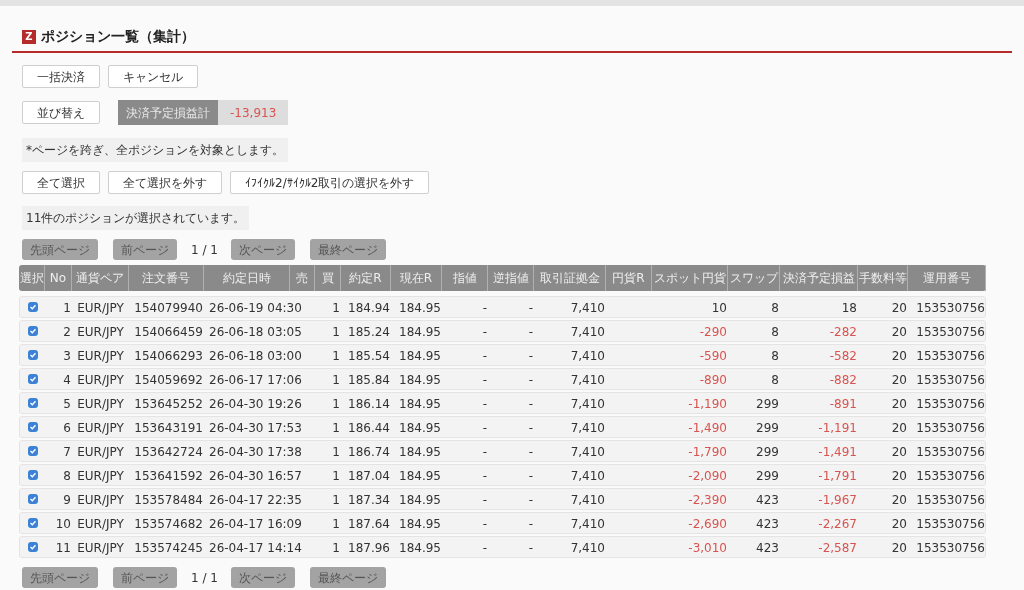  Describe the element at coordinates (502, 475) in the screenshot. I see `table-row: 8 EUR/JPY 153641592 26-04-30 16:57 1 187.04 184.95 - - 7,410 -2,090 299 -1,791 20 153530756` at that location.